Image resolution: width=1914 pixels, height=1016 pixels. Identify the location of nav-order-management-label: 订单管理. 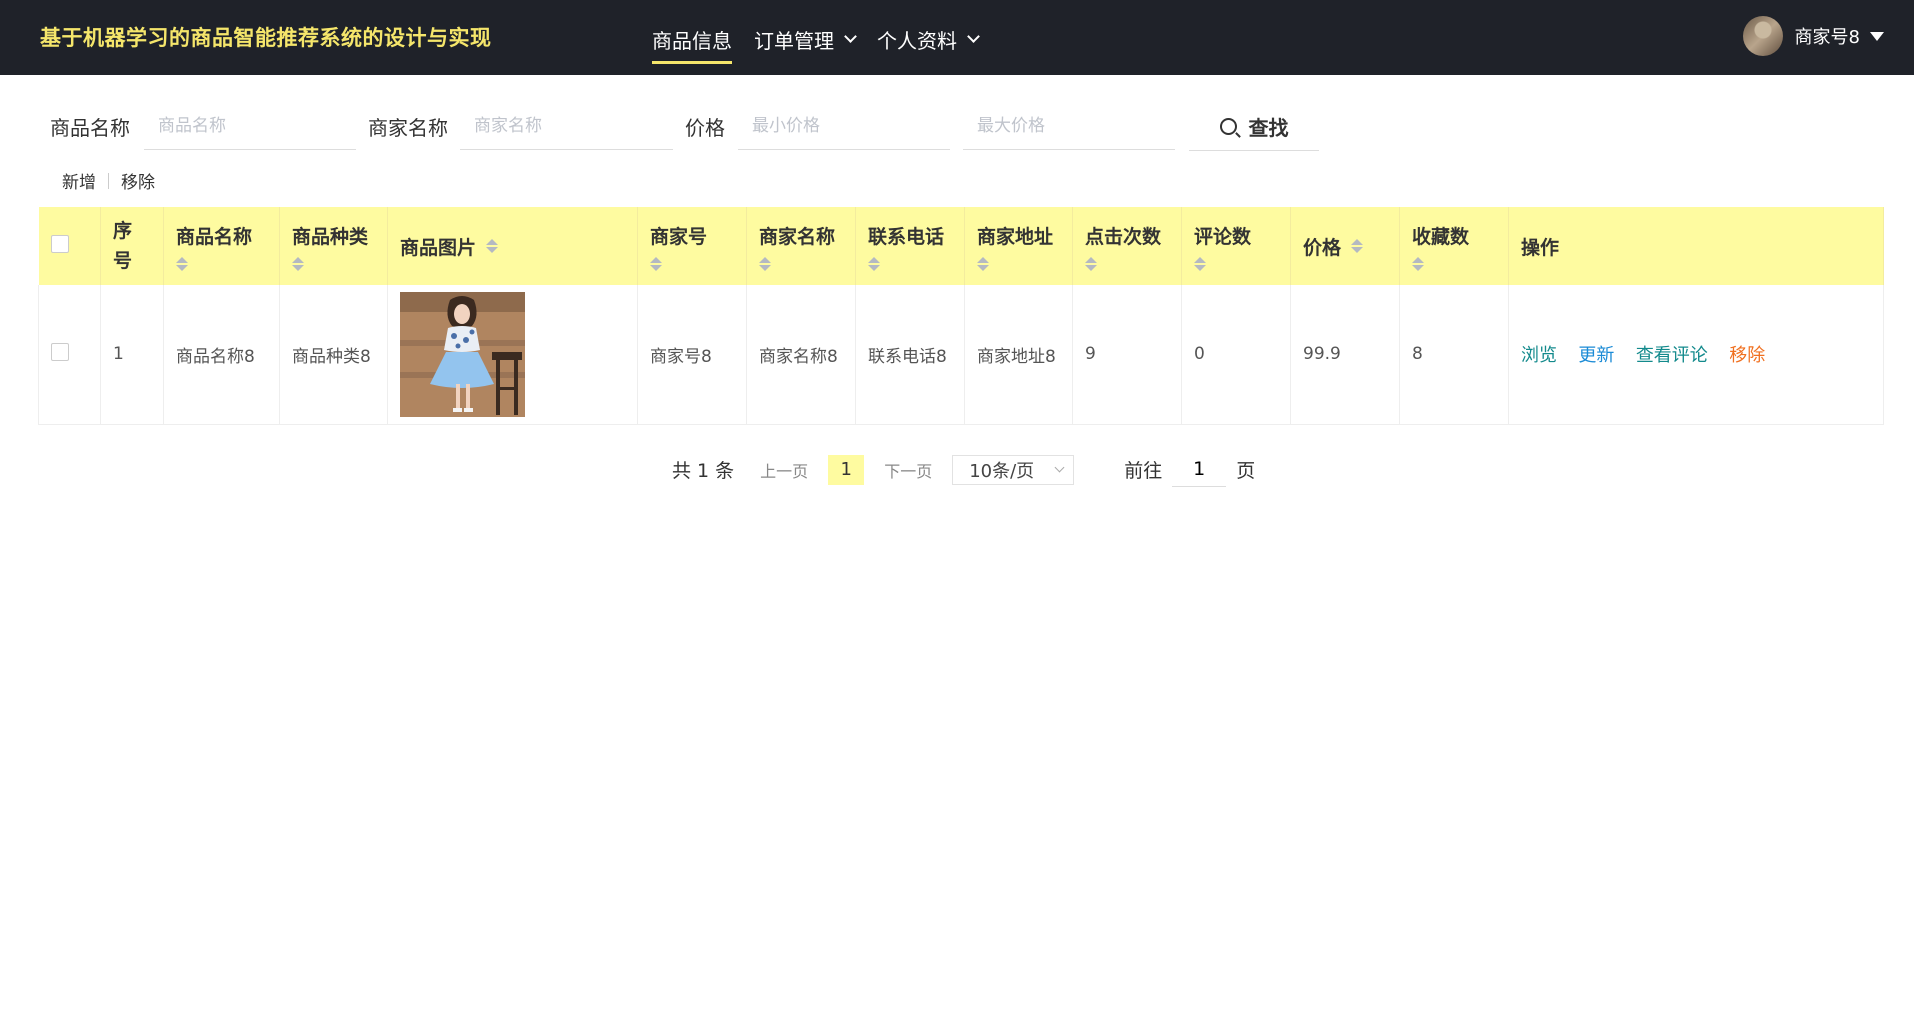
(794, 41).